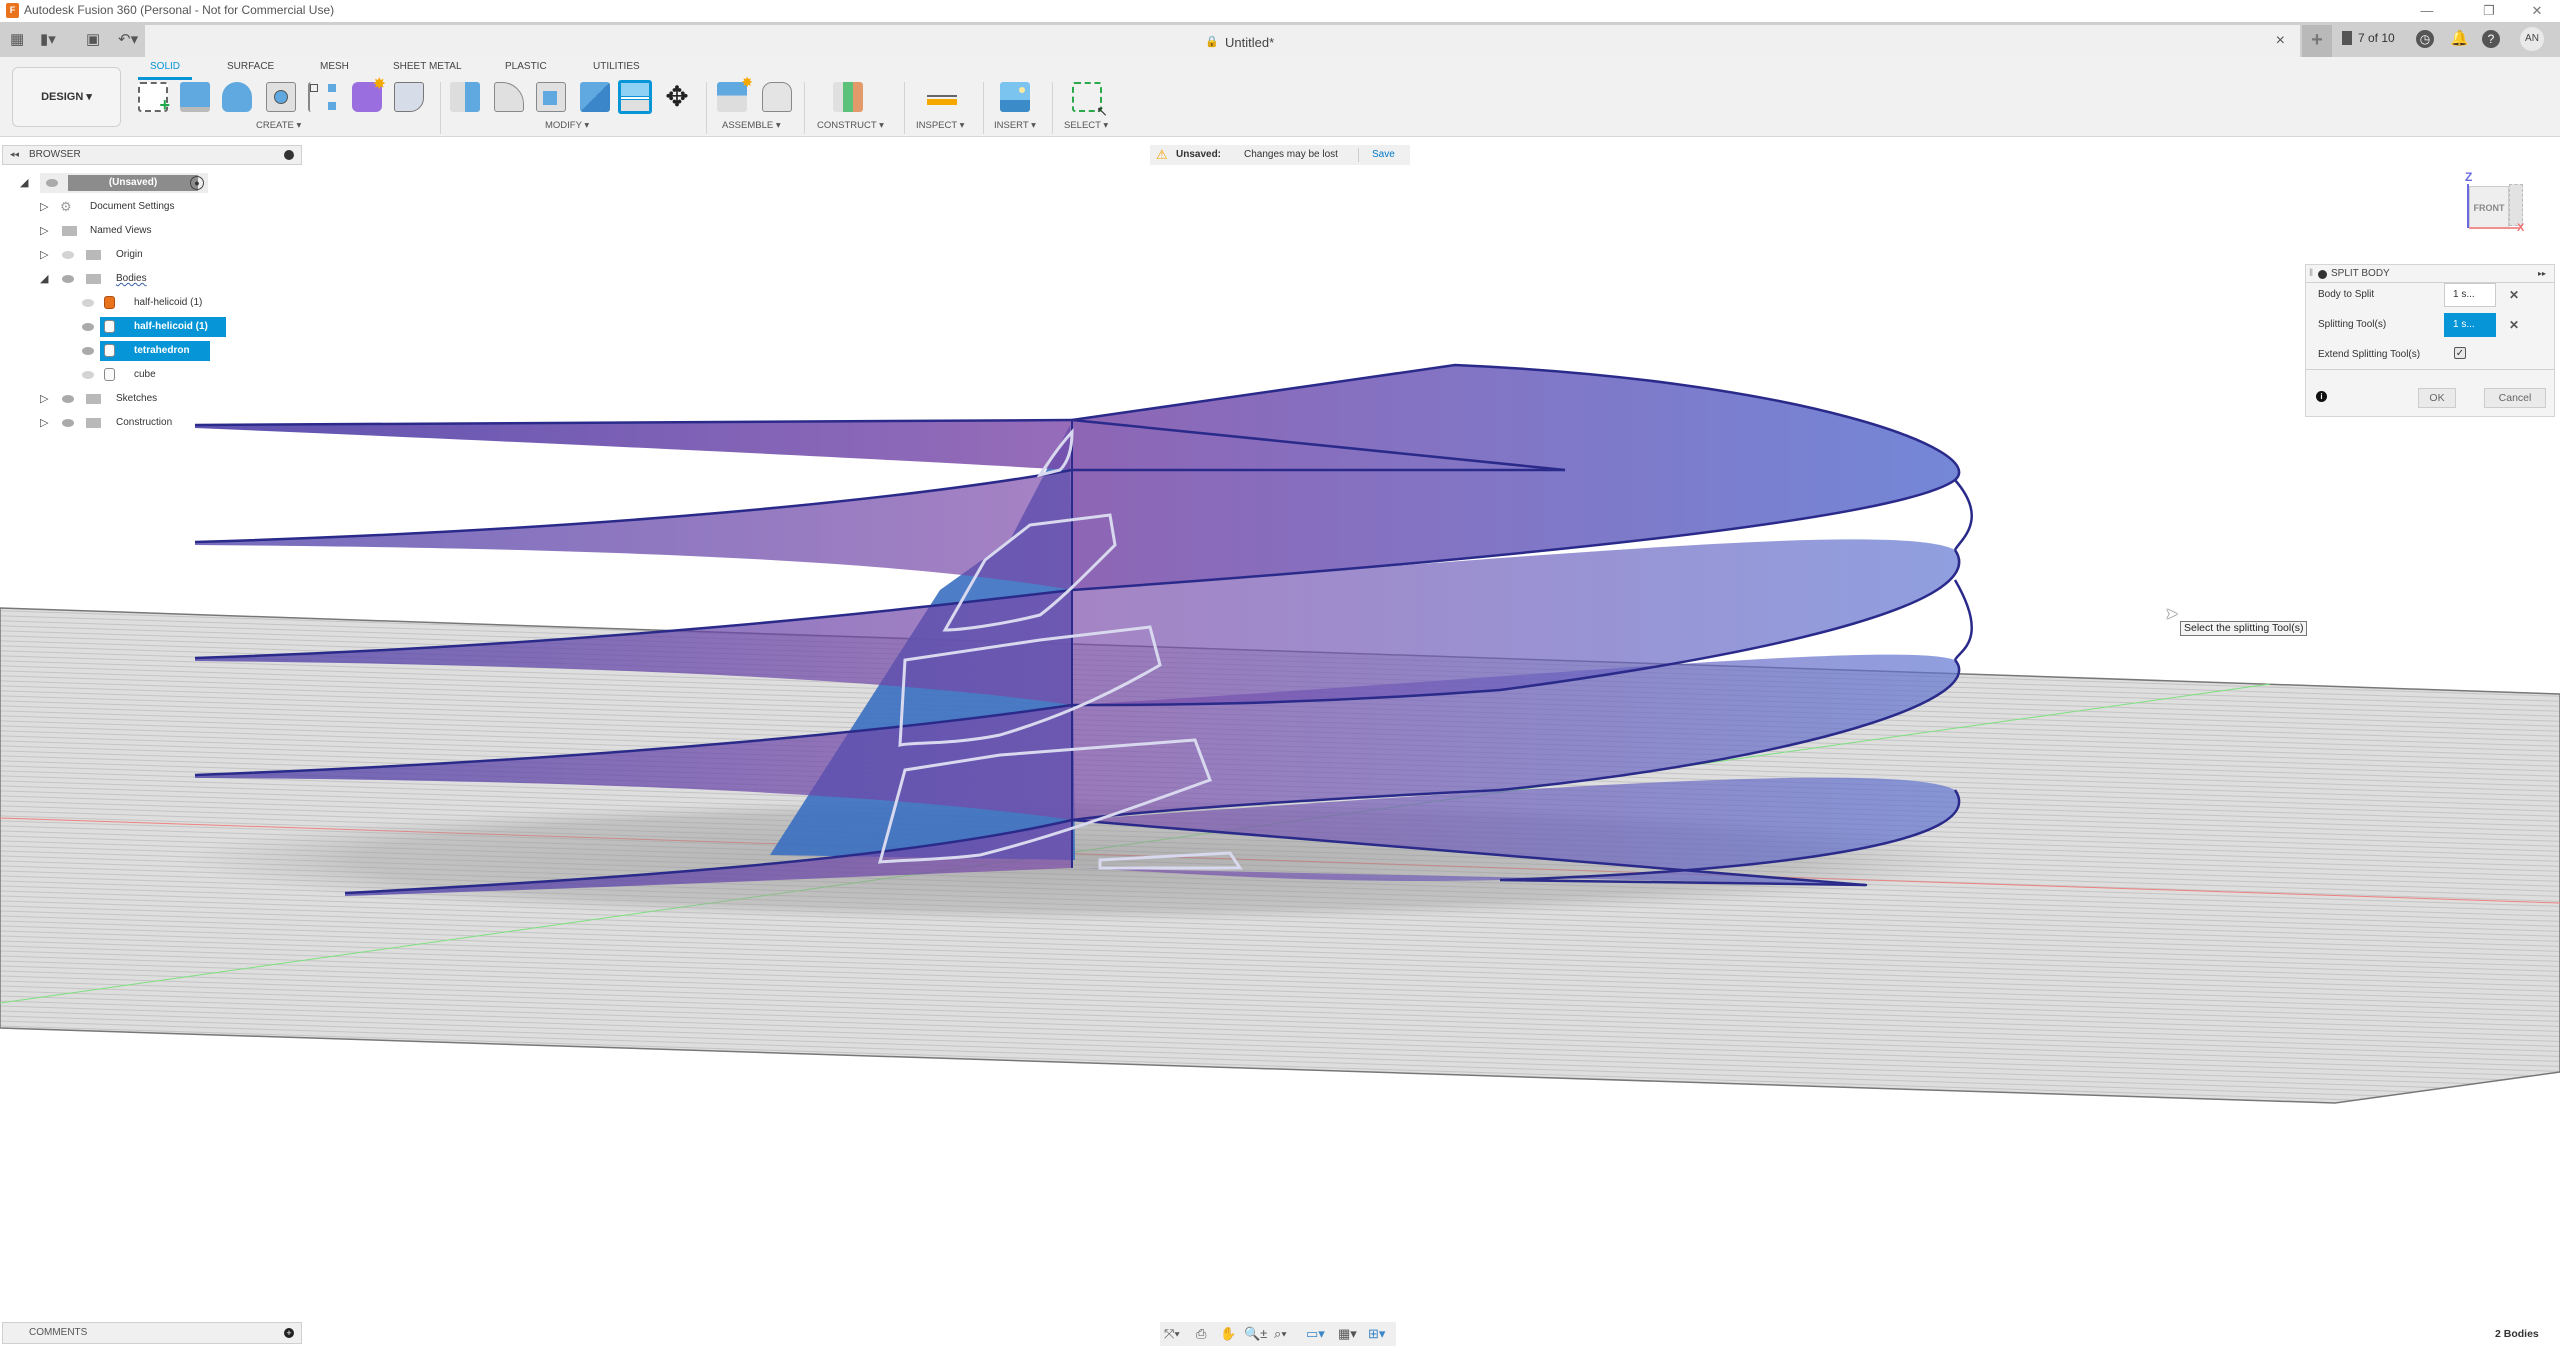 Image resolution: width=2560 pixels, height=1350 pixels. I want to click on tree-item-origin: ▷ Origin, so click(97, 255).